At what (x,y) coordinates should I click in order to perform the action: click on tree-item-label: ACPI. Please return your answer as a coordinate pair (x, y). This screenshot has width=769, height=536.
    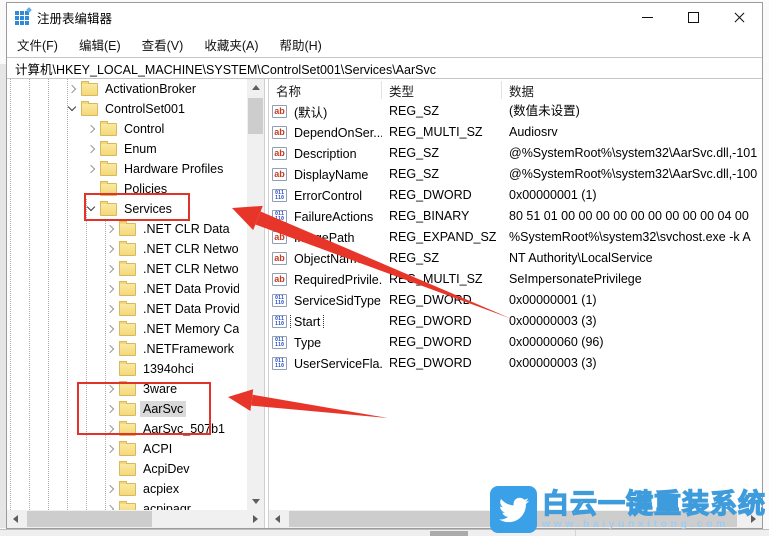
    Looking at the image, I should click on (157, 449).